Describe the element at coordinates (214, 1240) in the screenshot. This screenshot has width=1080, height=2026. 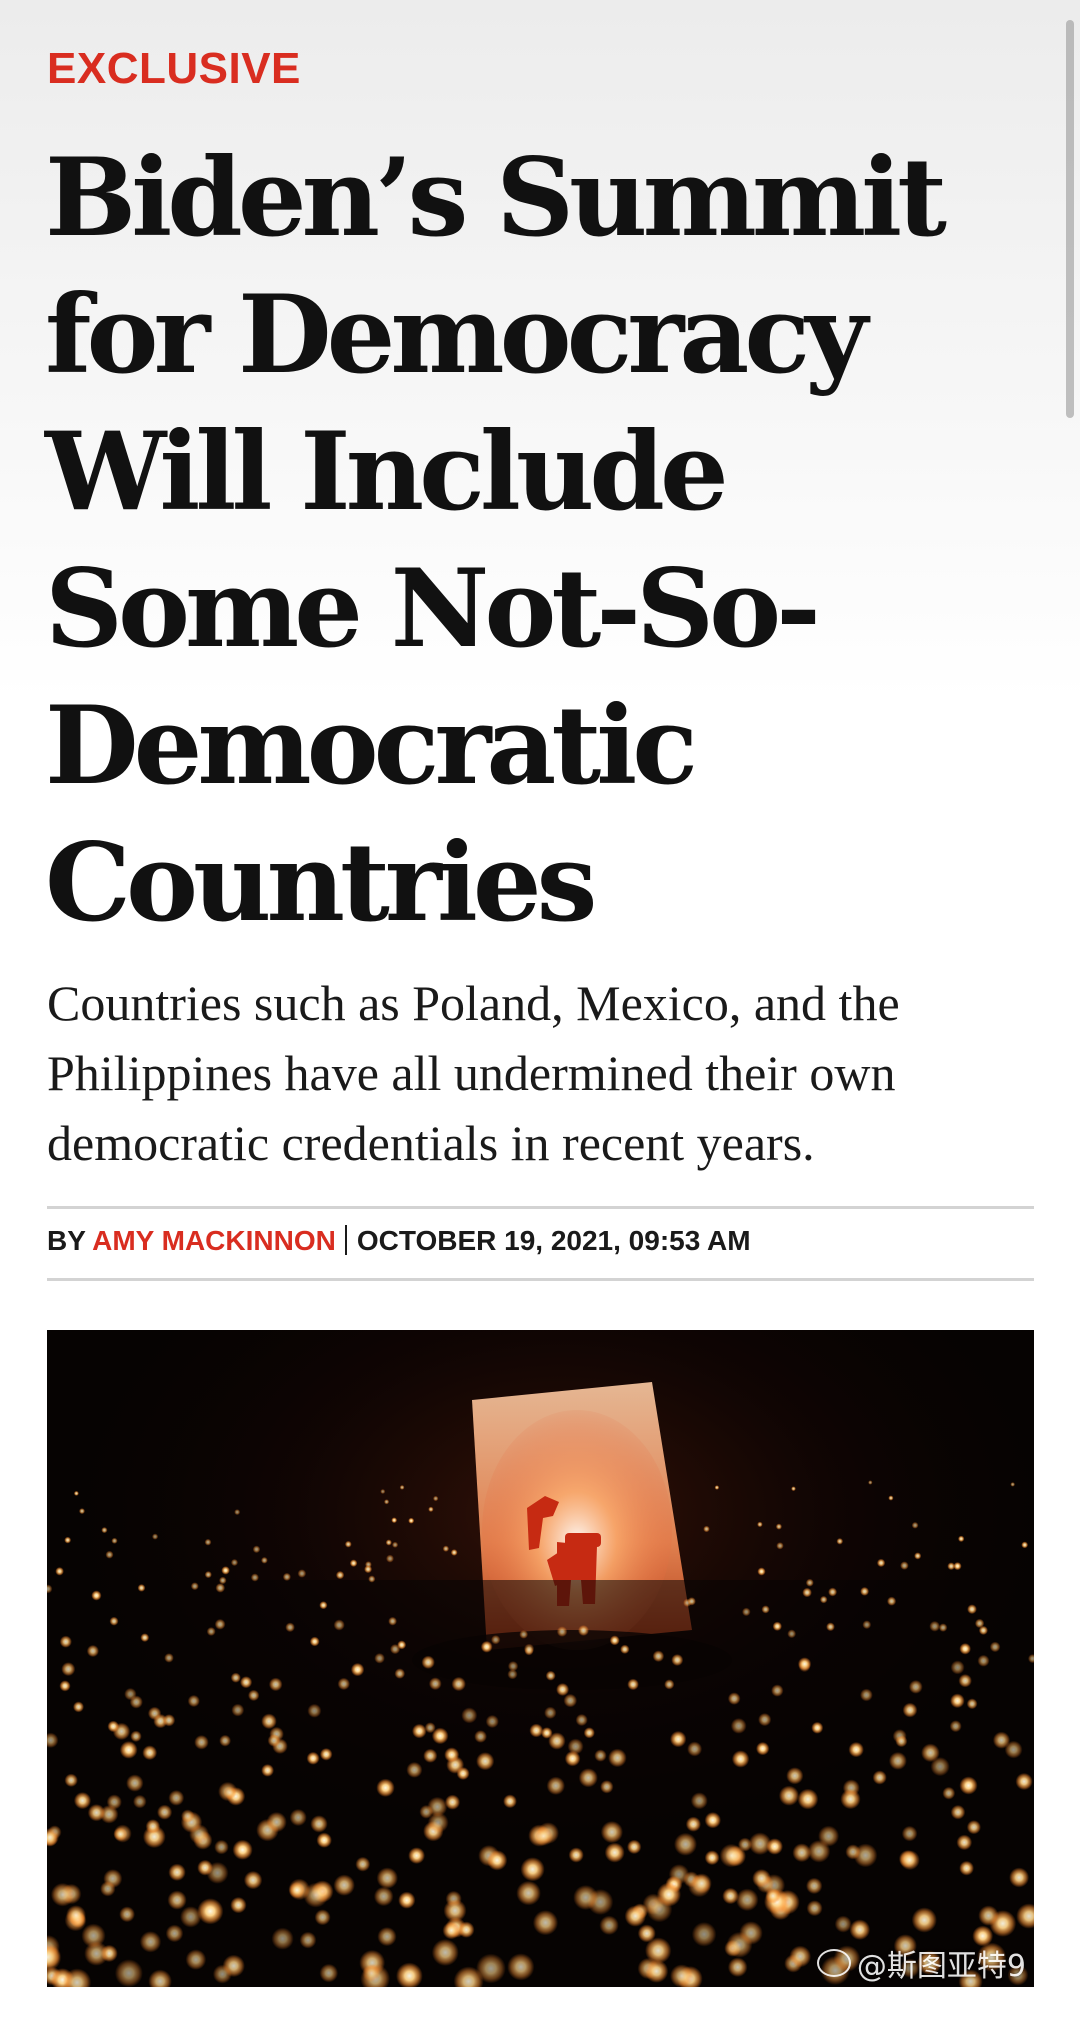
I see `author-link: AMY MACKINNON` at that location.